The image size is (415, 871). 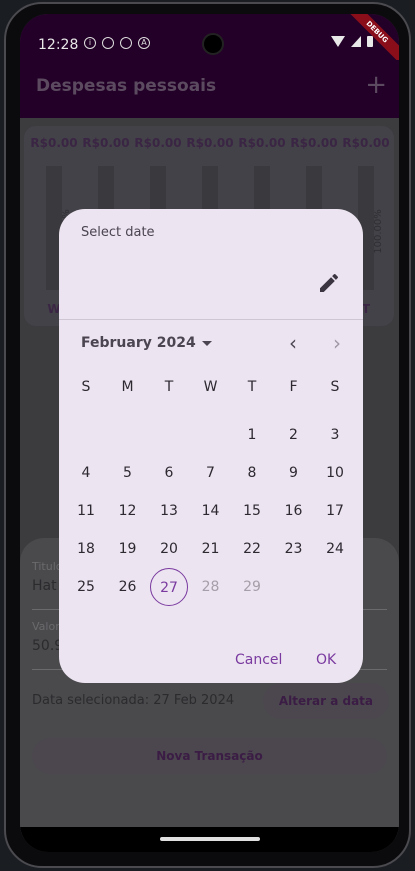 I want to click on next-month-icon: ›, so click(x=337, y=343).